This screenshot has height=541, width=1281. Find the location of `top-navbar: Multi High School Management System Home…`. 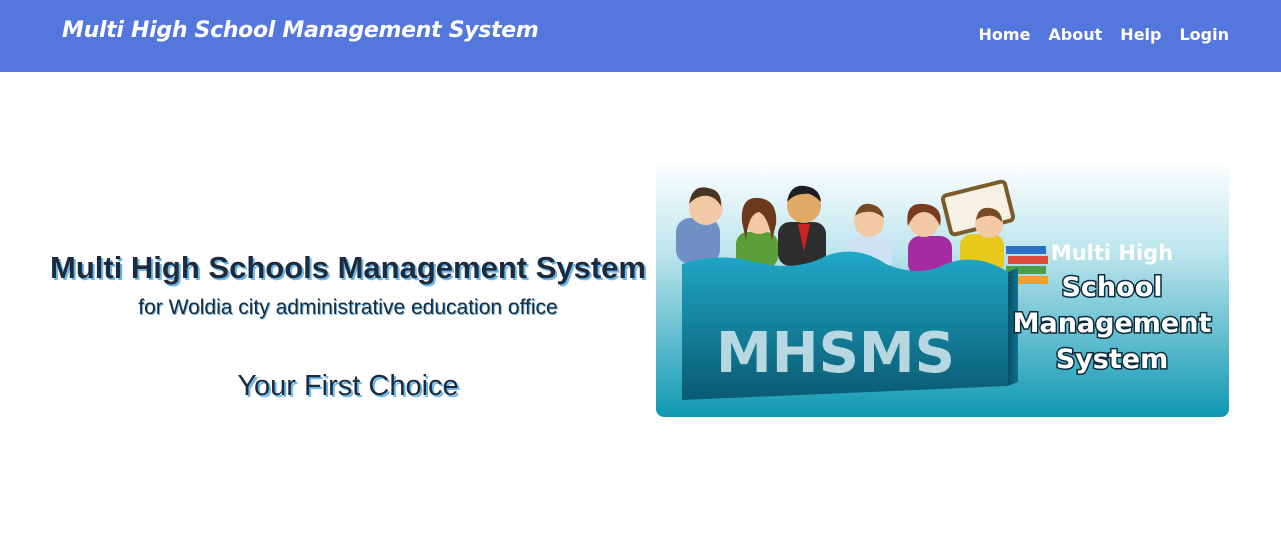

top-navbar: Multi High School Management System Home… is located at coordinates (640, 36).